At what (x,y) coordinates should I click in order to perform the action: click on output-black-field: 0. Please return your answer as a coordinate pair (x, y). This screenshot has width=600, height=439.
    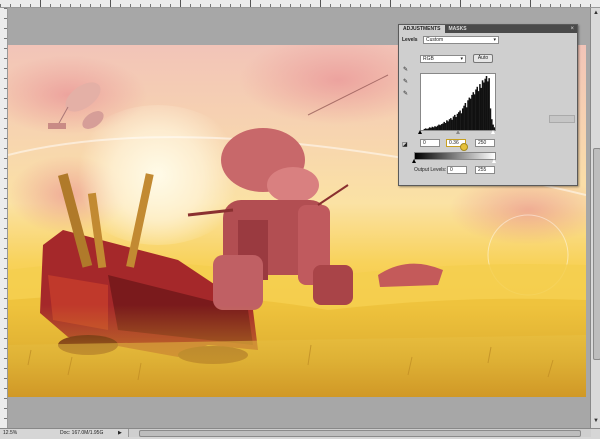
    Looking at the image, I should click on (457, 170).